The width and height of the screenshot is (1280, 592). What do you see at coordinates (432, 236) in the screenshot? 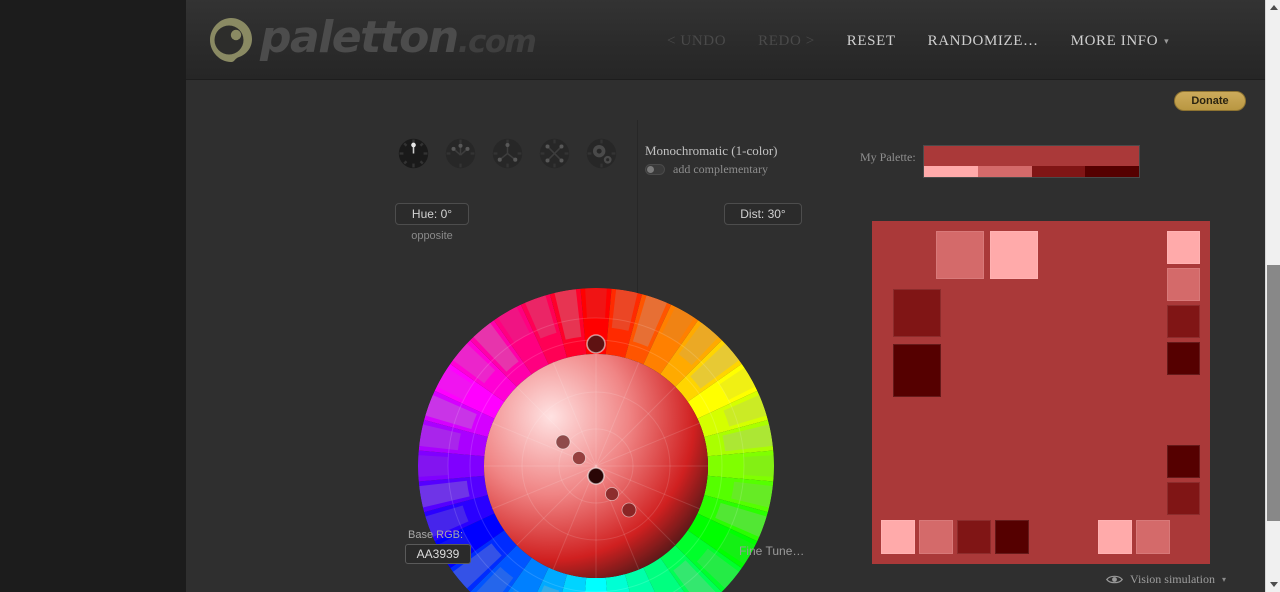
I see `opposite-link: opposite` at bounding box center [432, 236].